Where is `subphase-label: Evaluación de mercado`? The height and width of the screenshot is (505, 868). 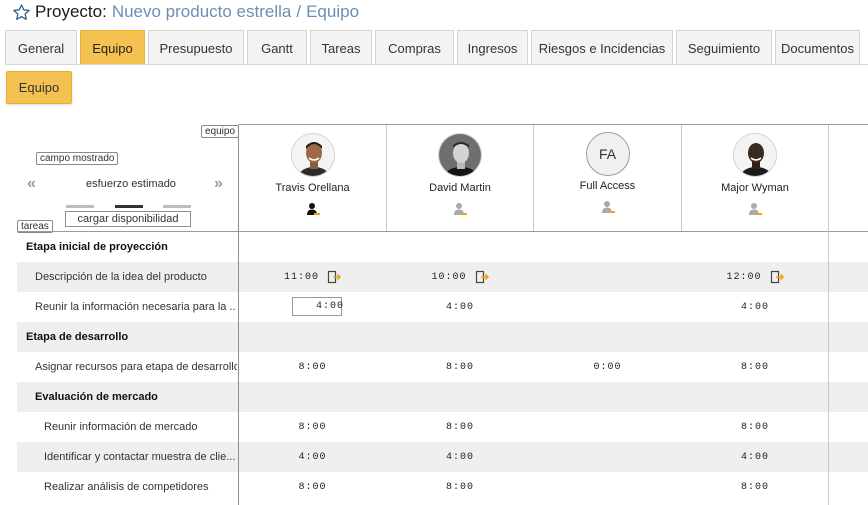
subphase-label: Evaluación de mercado is located at coordinates (96, 397).